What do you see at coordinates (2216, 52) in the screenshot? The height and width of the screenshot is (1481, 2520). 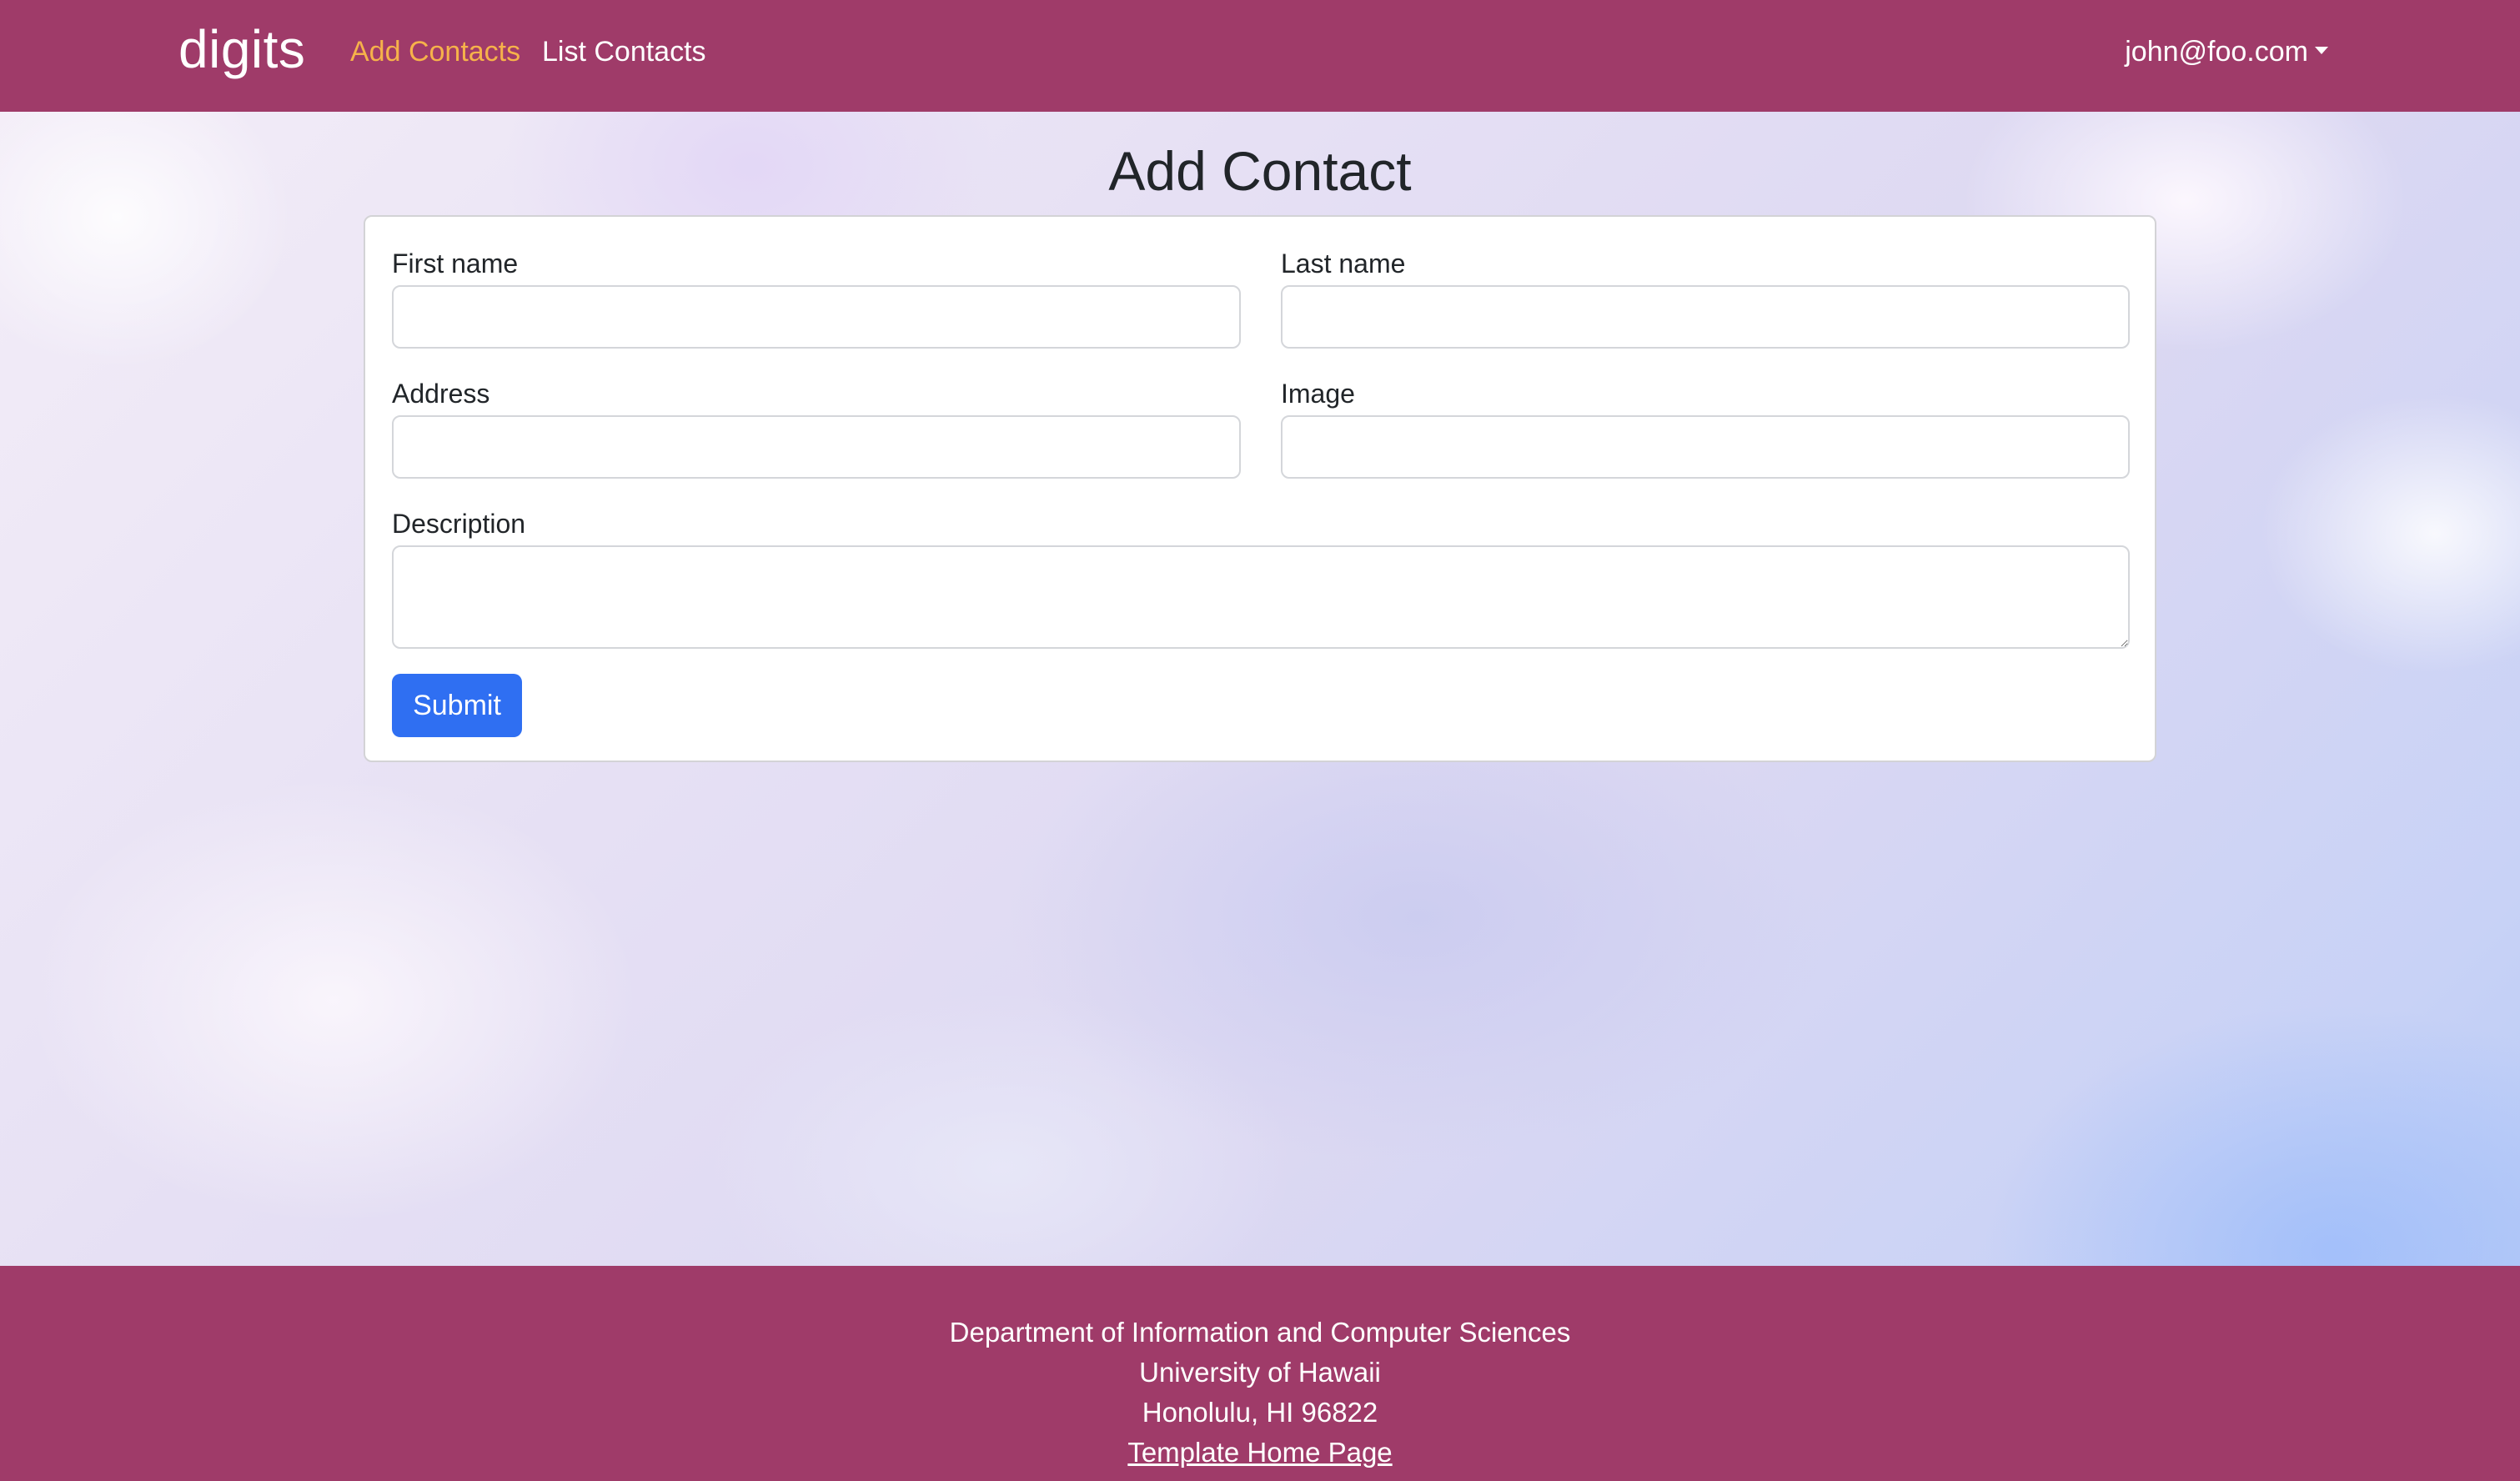 I see `user-email: john@foo.com` at bounding box center [2216, 52].